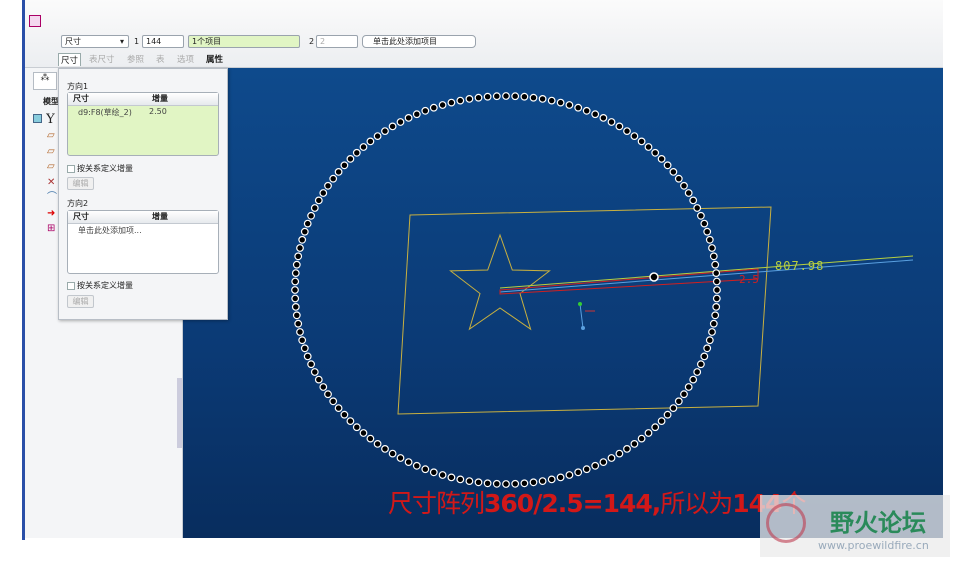 This screenshot has width=974, height=564. What do you see at coordinates (80, 183) in the screenshot?
I see `edit-button-1: 编辑` at bounding box center [80, 183].